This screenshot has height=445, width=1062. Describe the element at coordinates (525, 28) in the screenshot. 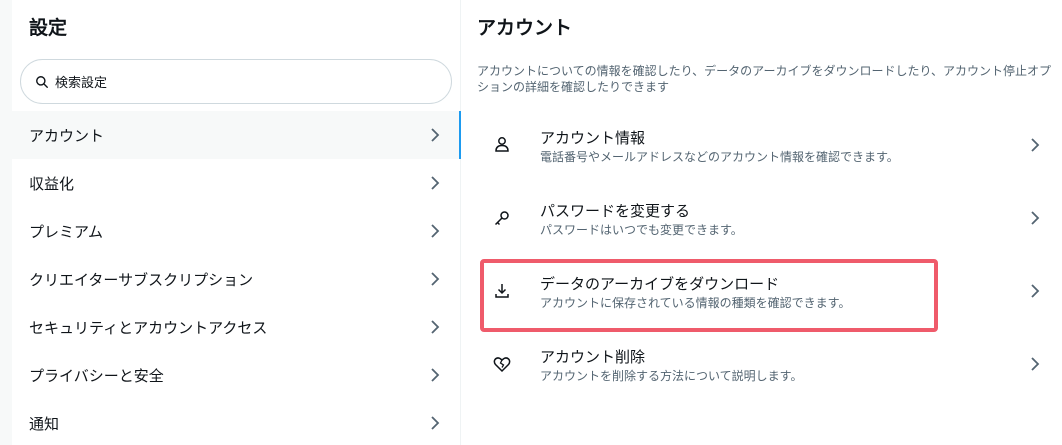

I see `page-title: アカウント` at that location.